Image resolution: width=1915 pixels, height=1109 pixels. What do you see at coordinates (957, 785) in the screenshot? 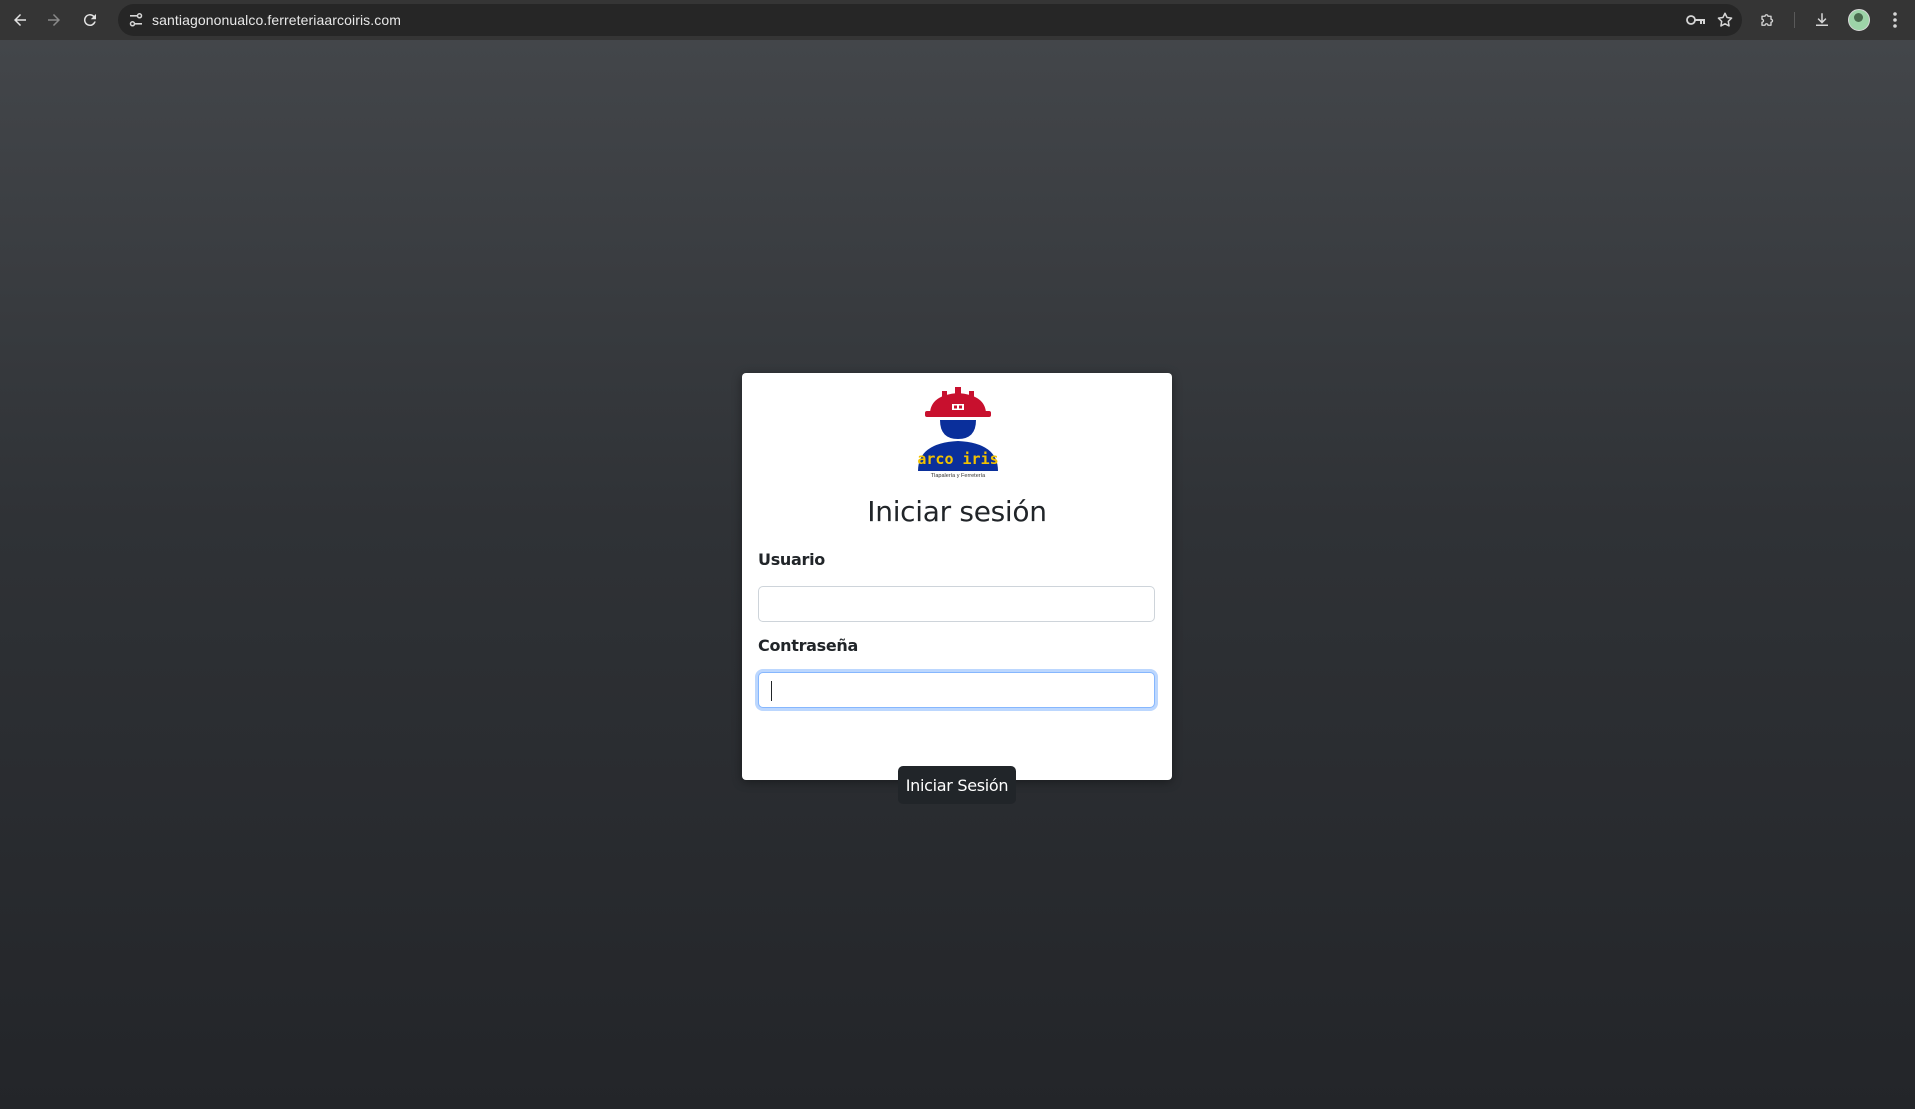
I see `login-submit-button: Iniciar Sesión` at bounding box center [957, 785].